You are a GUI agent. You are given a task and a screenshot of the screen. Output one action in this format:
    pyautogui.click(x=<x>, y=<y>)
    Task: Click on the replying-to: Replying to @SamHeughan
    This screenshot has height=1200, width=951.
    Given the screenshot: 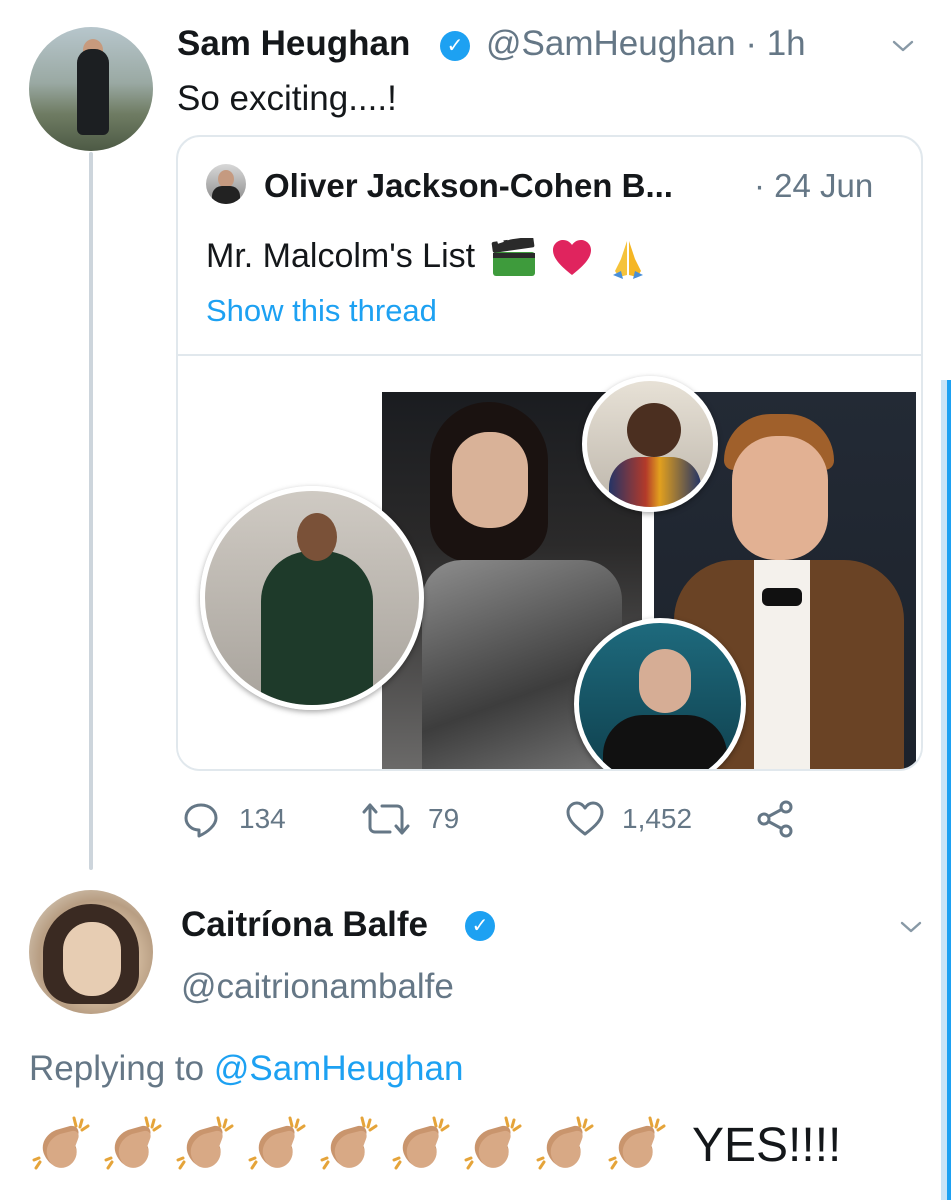 What is the action you would take?
    pyautogui.click(x=246, y=1069)
    